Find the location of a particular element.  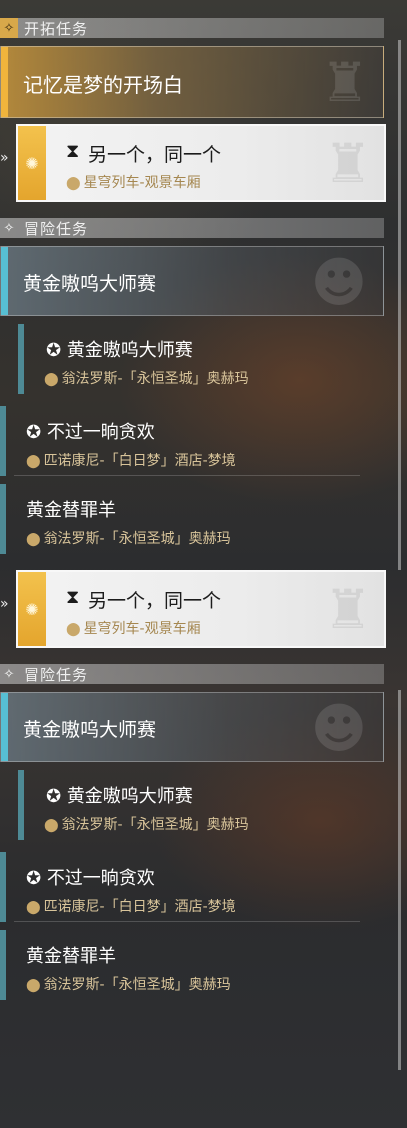

trailblaze-section-header: ✧ 开拓任务 is located at coordinates (192, 28).